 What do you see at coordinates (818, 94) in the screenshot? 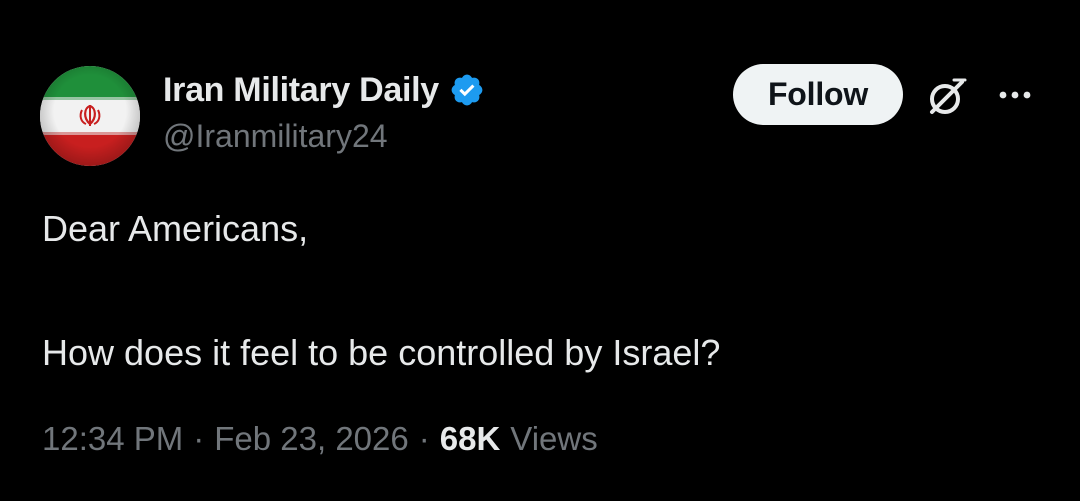
I see `follow-button: Follow` at bounding box center [818, 94].